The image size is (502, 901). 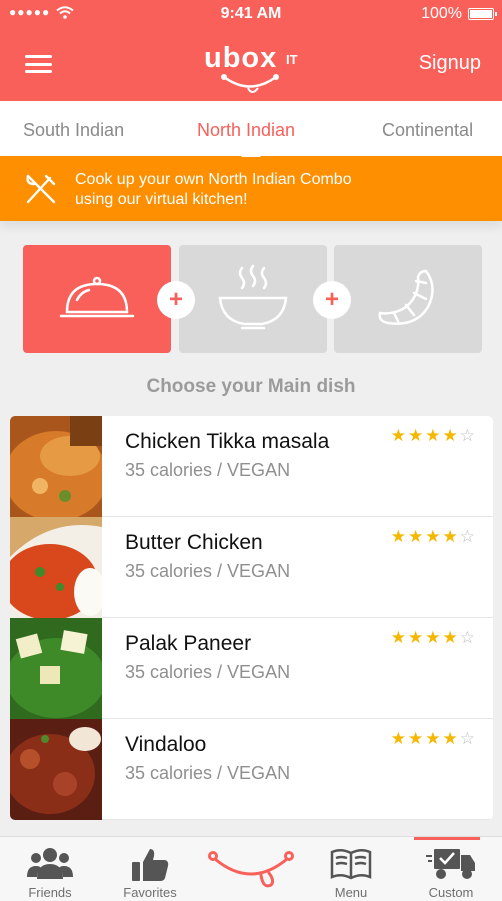 What do you see at coordinates (351, 892) in the screenshot?
I see `nav-label: Menu` at bounding box center [351, 892].